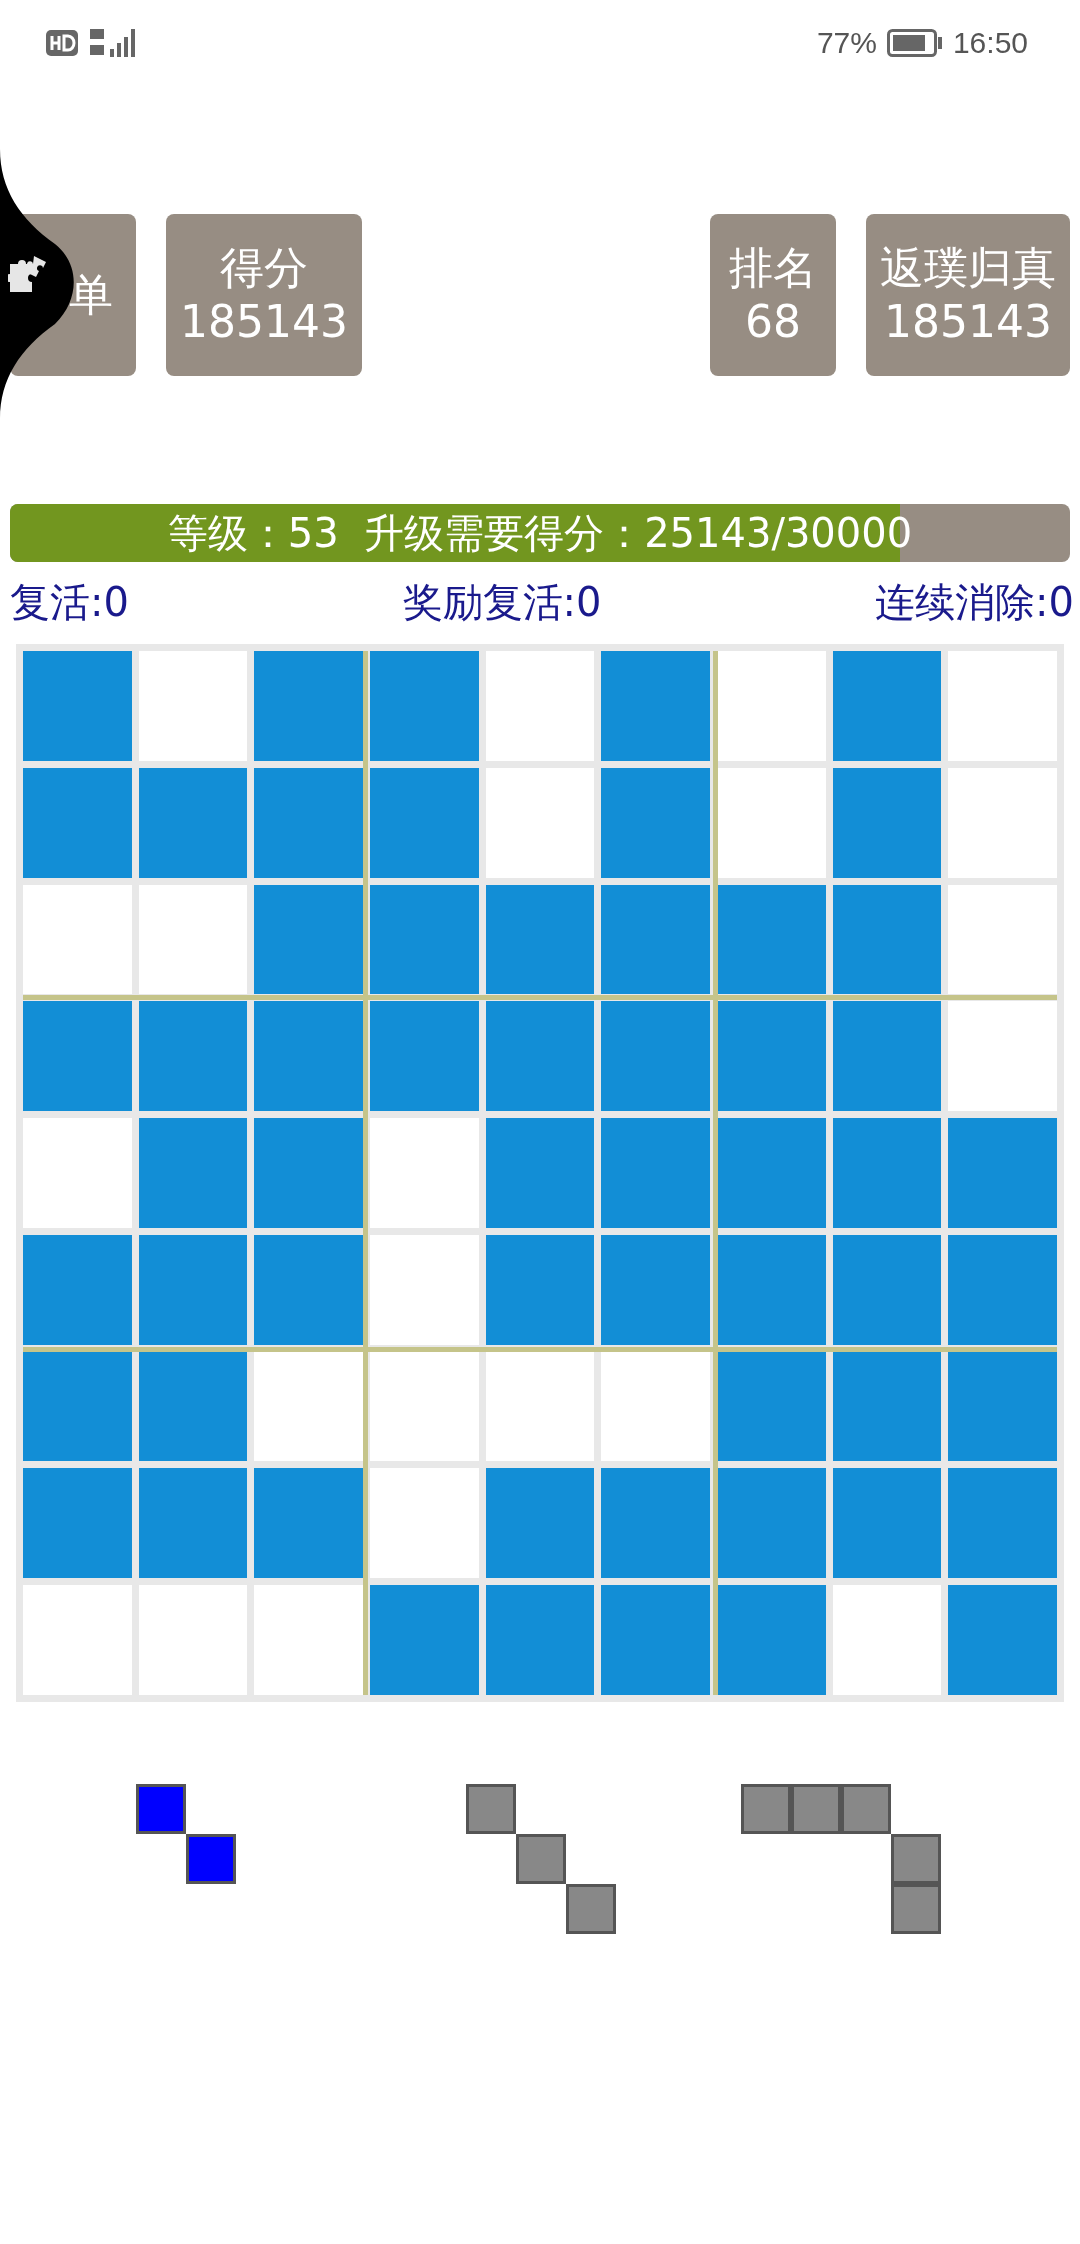 The image size is (1080, 2244). I want to click on battery-icon, so click(914, 43).